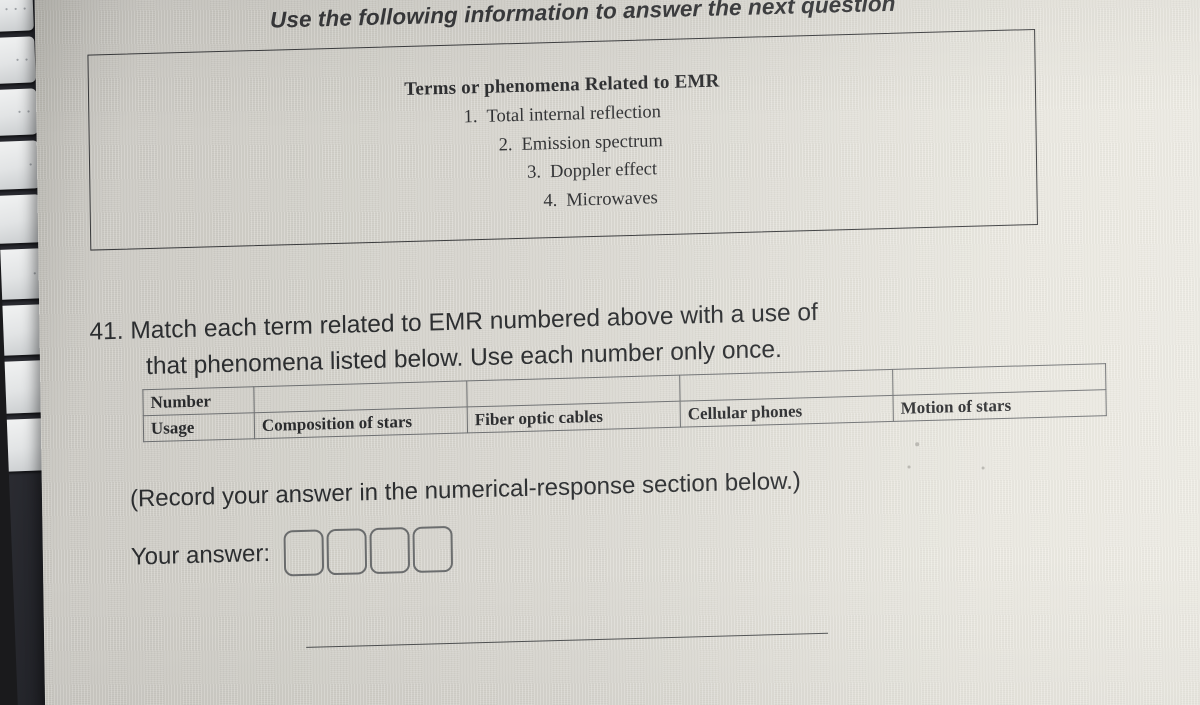 Image resolution: width=1200 pixels, height=705 pixels. What do you see at coordinates (470, 117) in the screenshot?
I see `list-item-number: 1.` at bounding box center [470, 117].